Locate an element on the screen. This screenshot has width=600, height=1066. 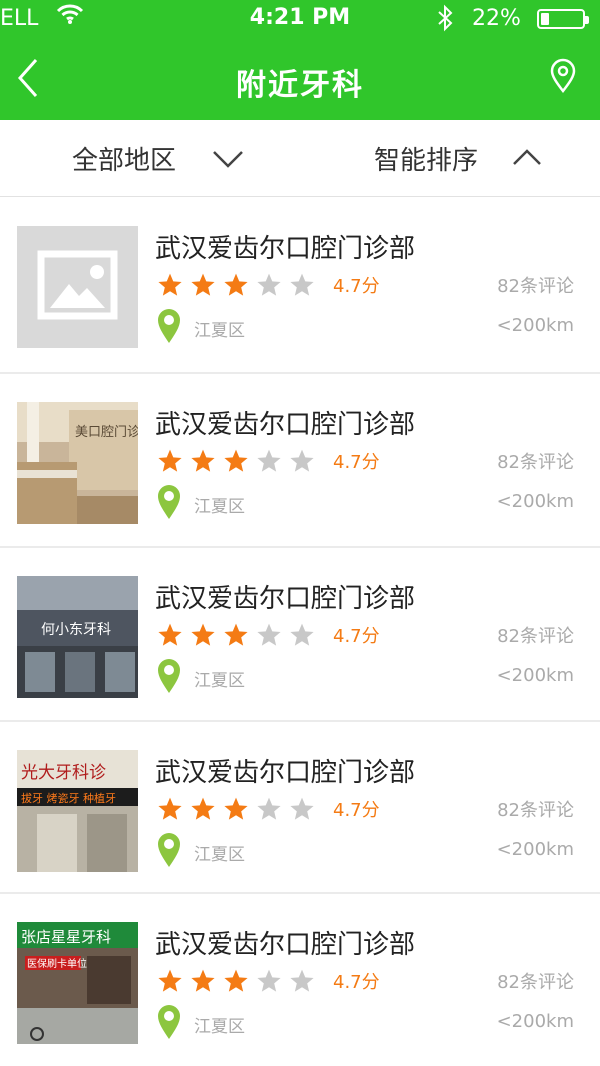
location-button is located at coordinates (563, 76).